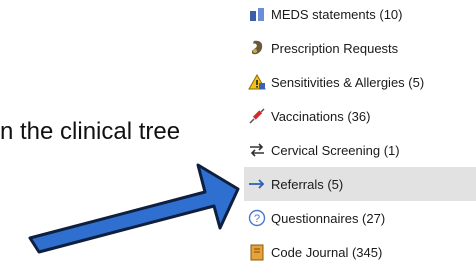  What do you see at coordinates (348, 82) in the screenshot?
I see `tree-item-label: Sensitivities & Allergies (5)` at bounding box center [348, 82].